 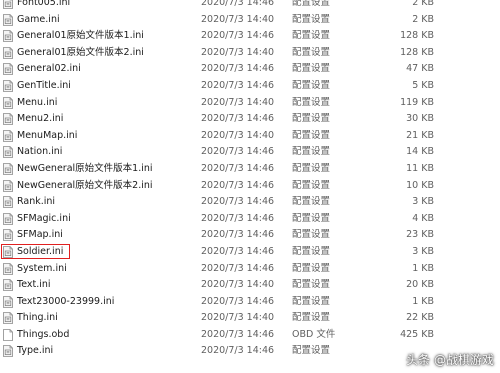 What do you see at coordinates (39, 152) in the screenshot?
I see `file-name: Nation.ini` at bounding box center [39, 152].